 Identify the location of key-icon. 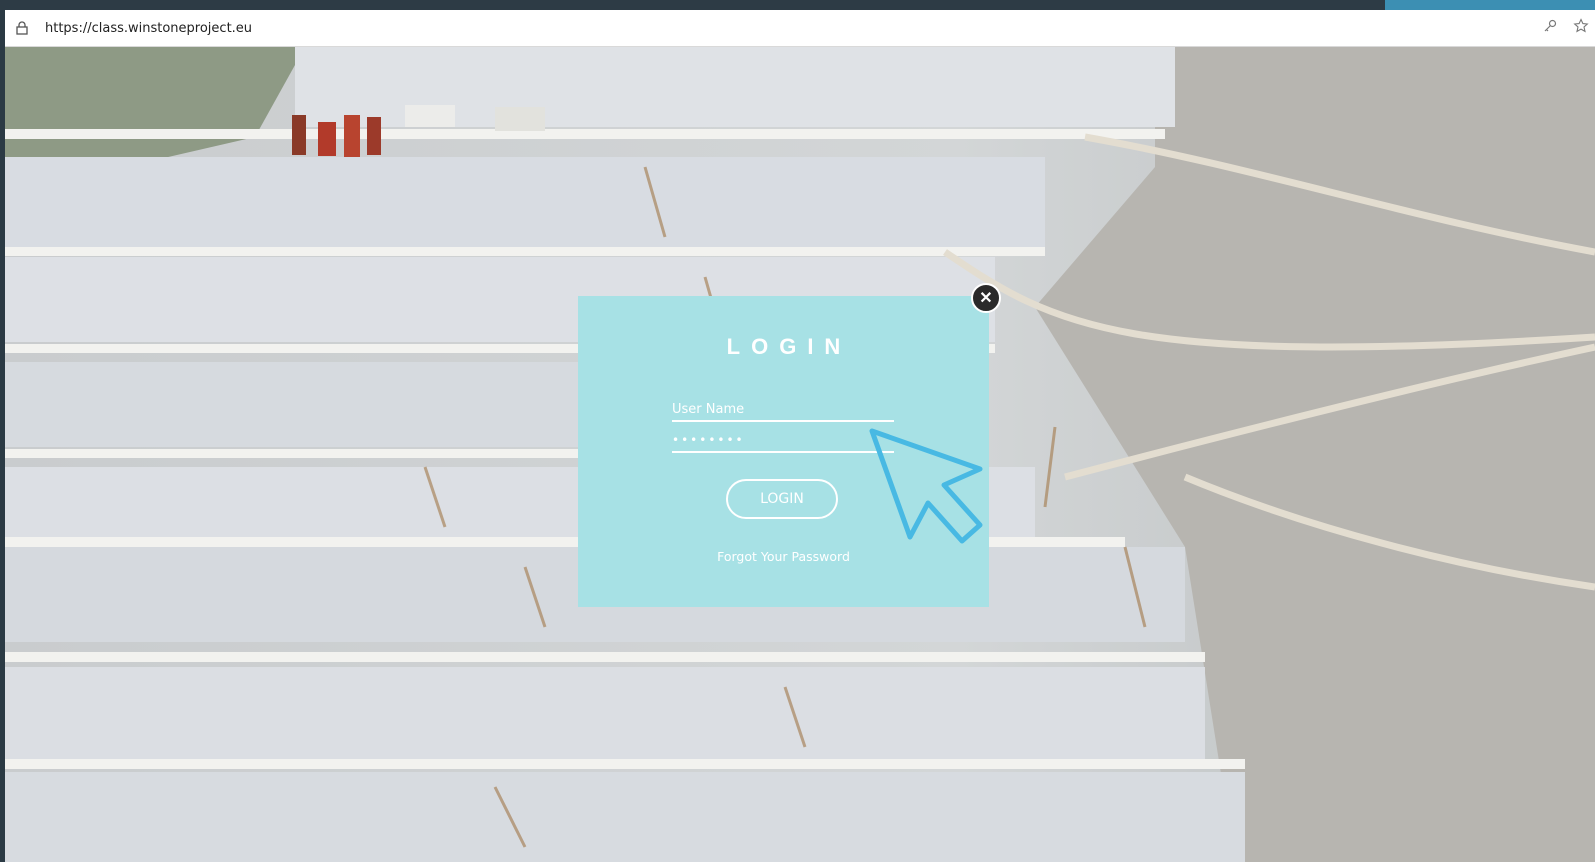
(1550, 28).